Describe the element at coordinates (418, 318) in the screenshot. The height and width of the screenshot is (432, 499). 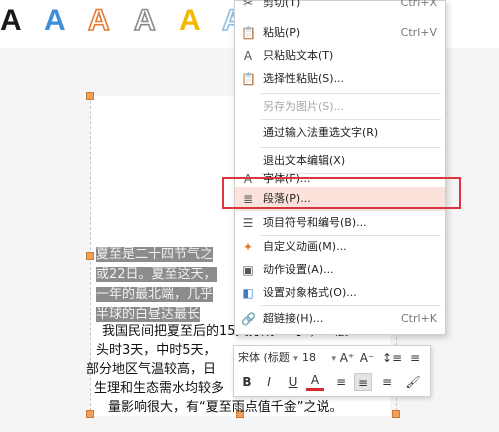
I see `menu-item-shortcut: Ctrl+K` at that location.